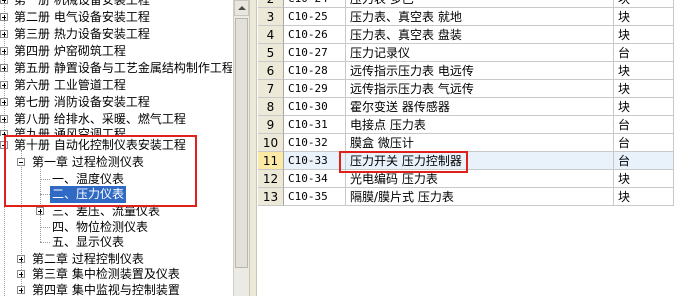 Image resolution: width=674 pixels, height=296 pixels. I want to click on tree-item-label: 第四册 炉窑砌筑工程, so click(70, 51).